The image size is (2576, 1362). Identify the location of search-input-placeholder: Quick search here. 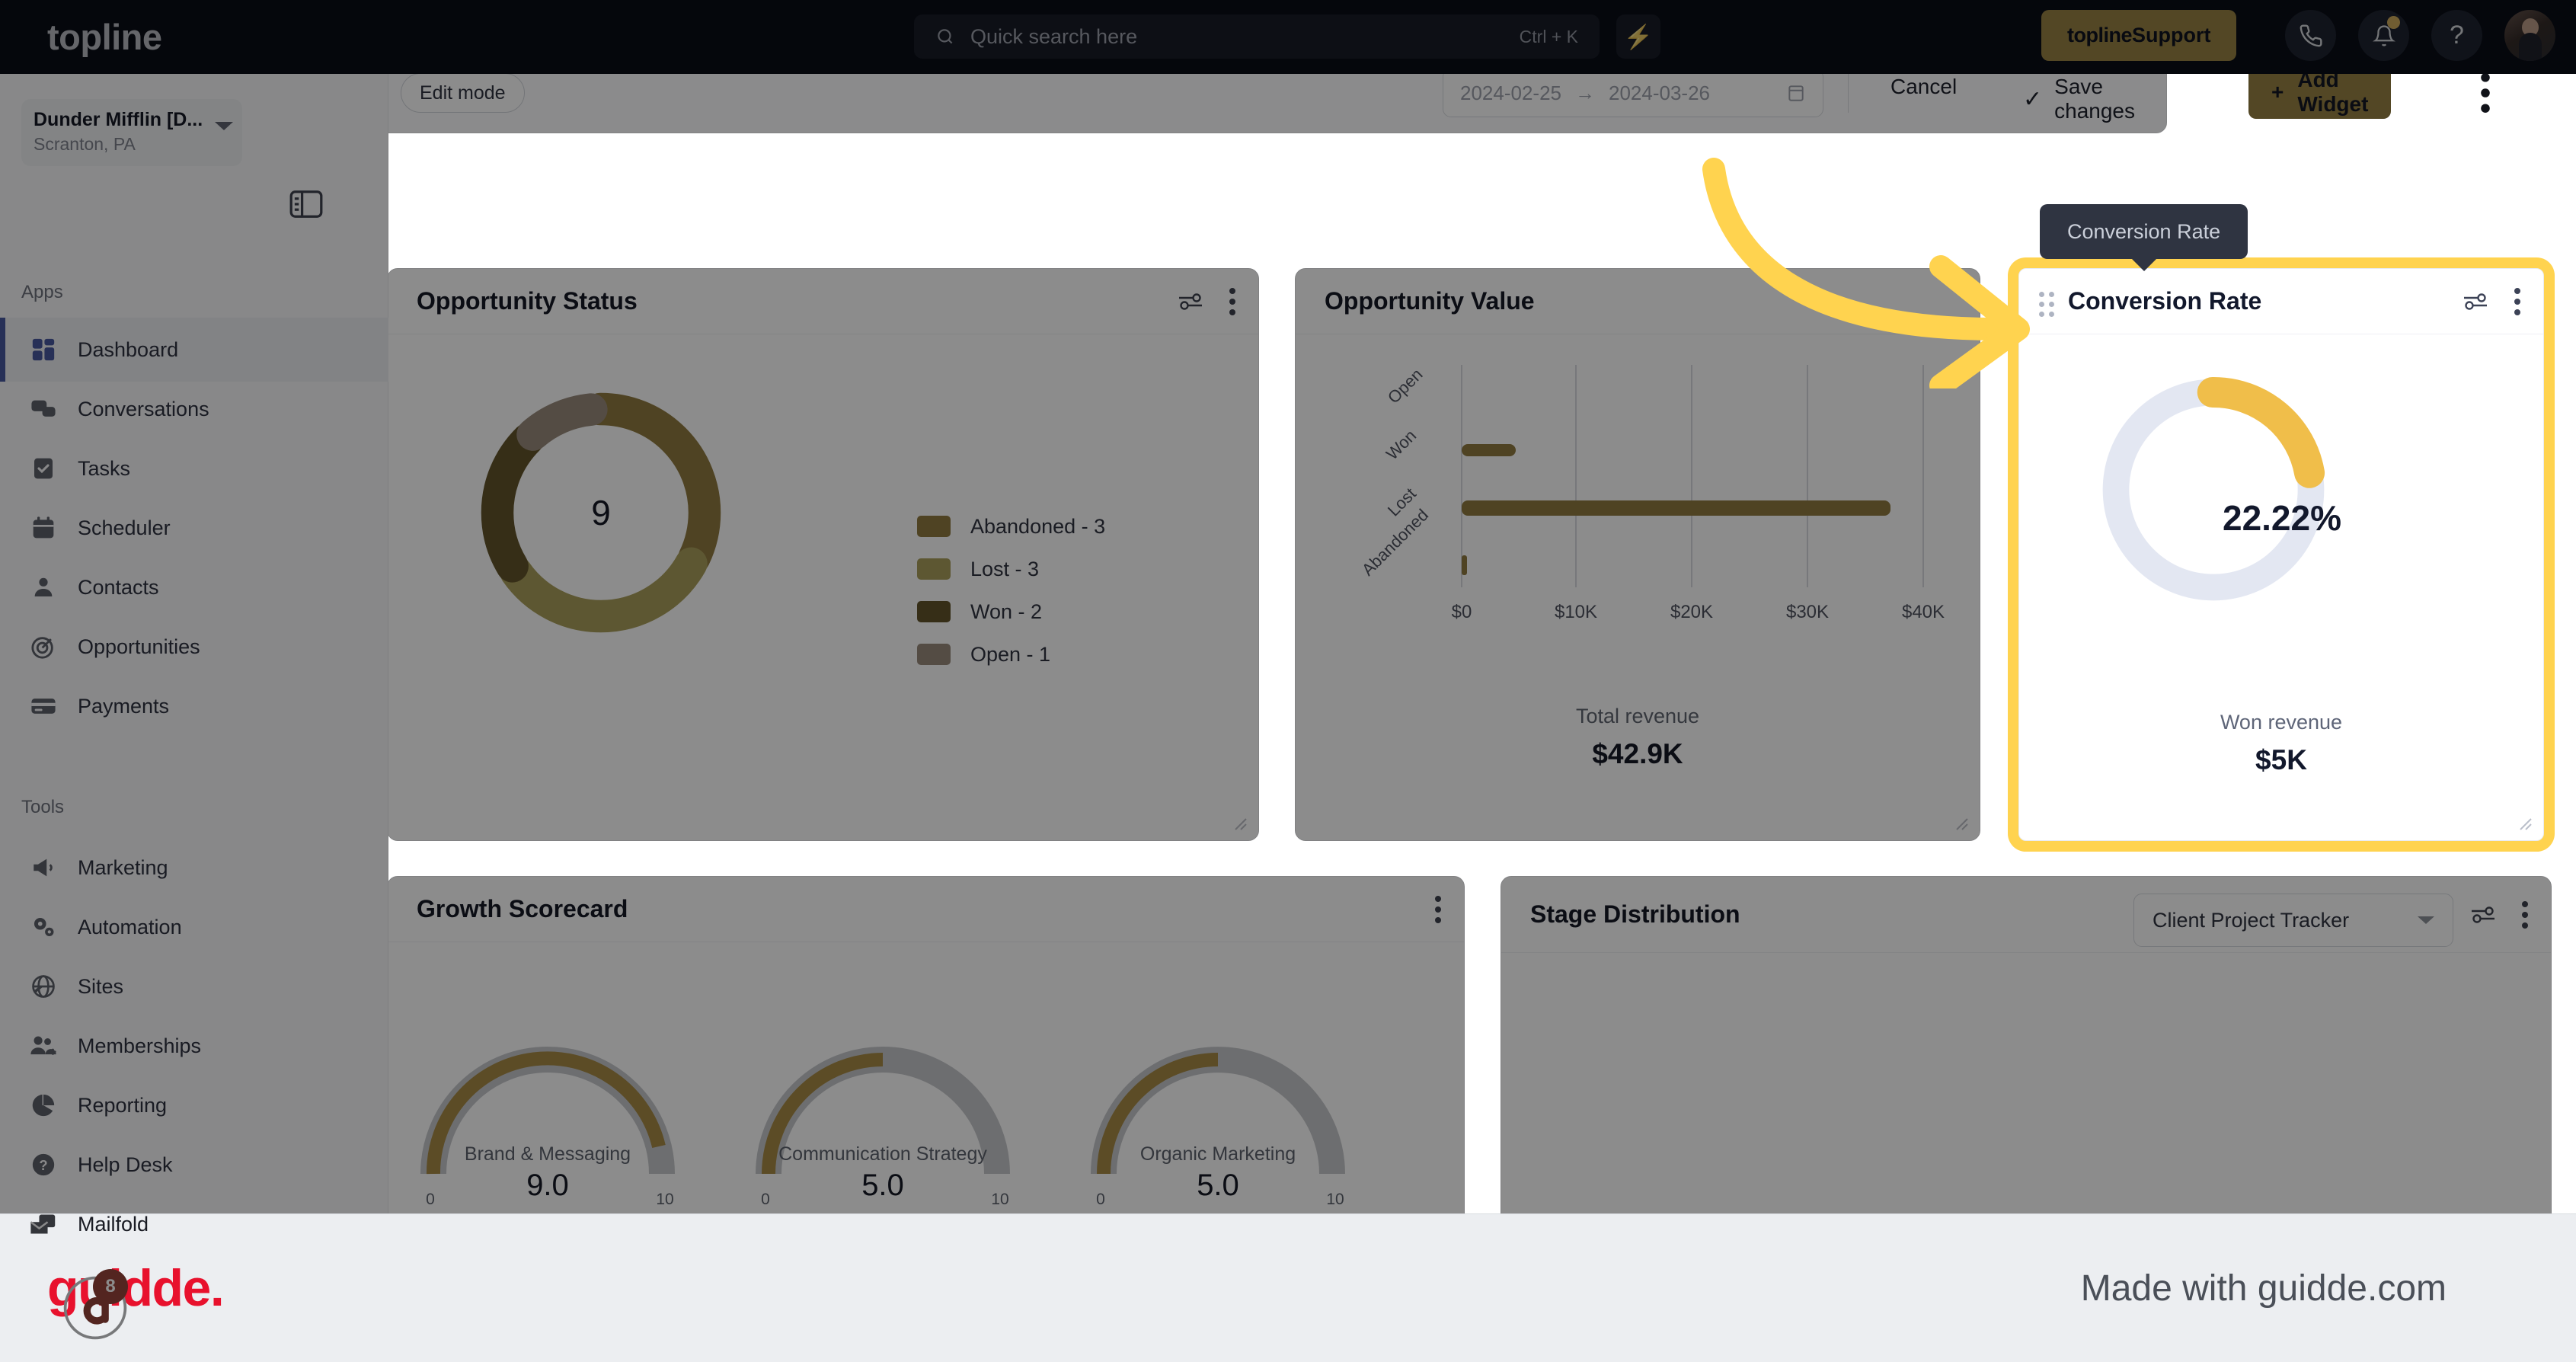
(1054, 36).